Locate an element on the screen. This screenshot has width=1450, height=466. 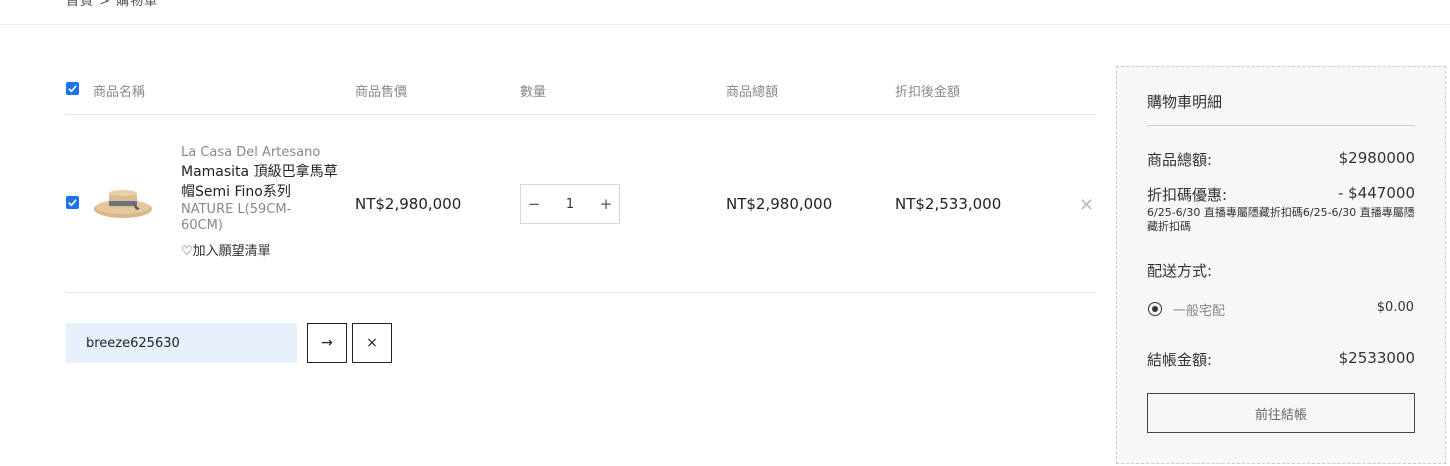
row-divider is located at coordinates (581, 292).